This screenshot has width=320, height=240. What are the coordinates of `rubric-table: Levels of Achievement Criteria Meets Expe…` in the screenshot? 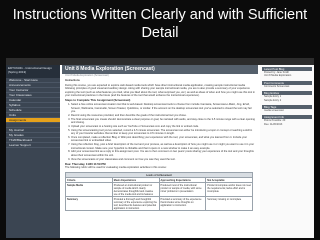 It's located at (159, 192).